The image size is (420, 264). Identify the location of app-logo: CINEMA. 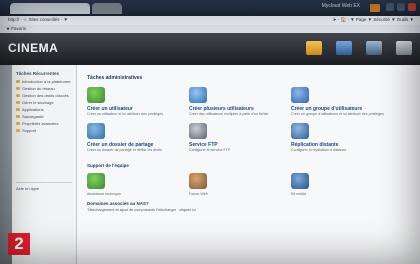
(33, 48).